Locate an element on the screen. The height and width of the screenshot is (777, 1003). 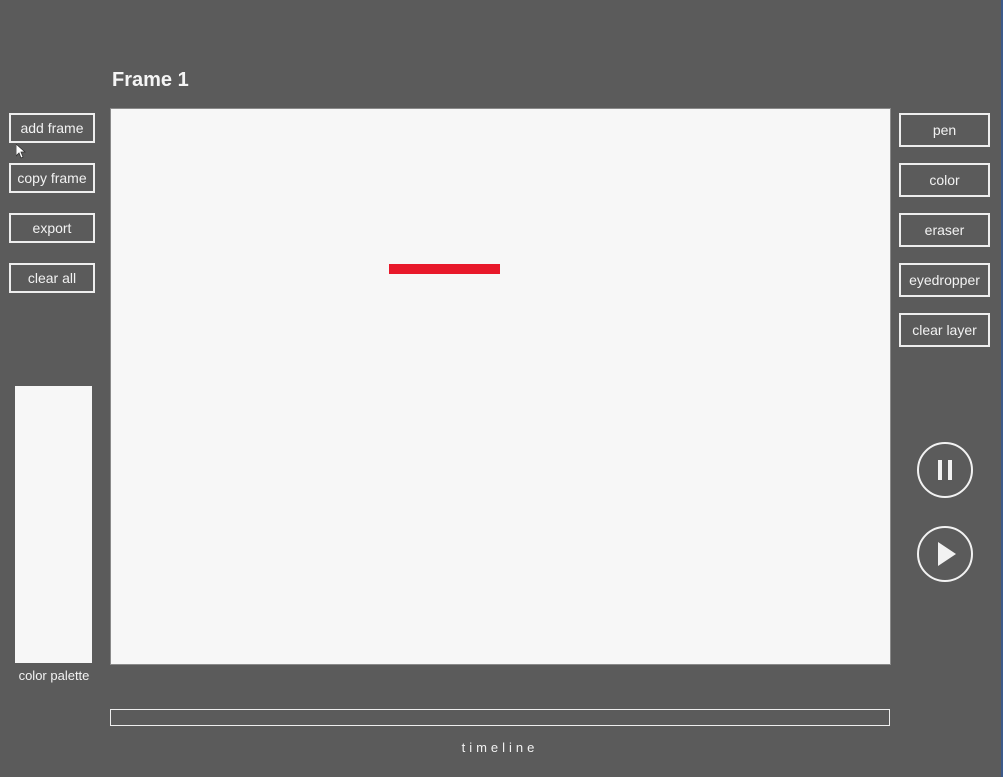
copy-frame-button: copy frame is located at coordinates (52, 178).